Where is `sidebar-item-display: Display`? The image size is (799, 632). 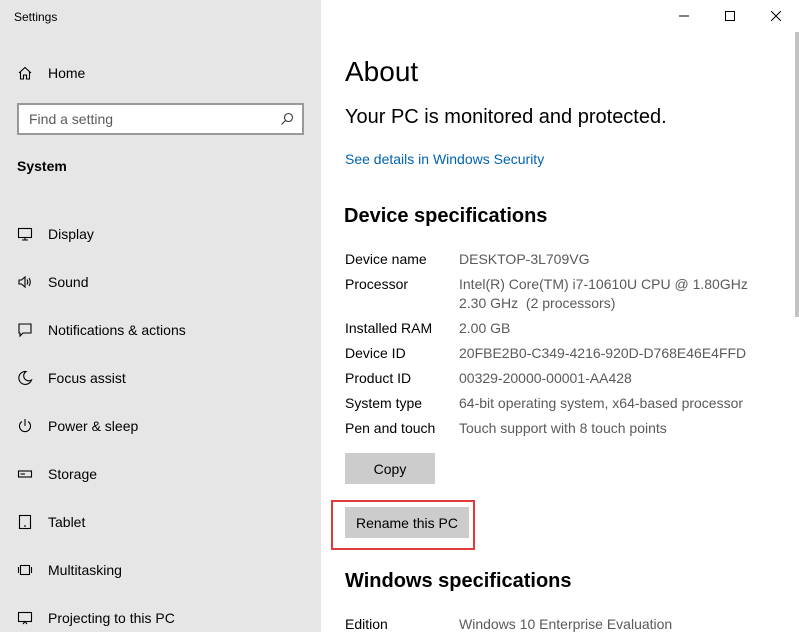
sidebar-item-display: Display is located at coordinates (160, 234).